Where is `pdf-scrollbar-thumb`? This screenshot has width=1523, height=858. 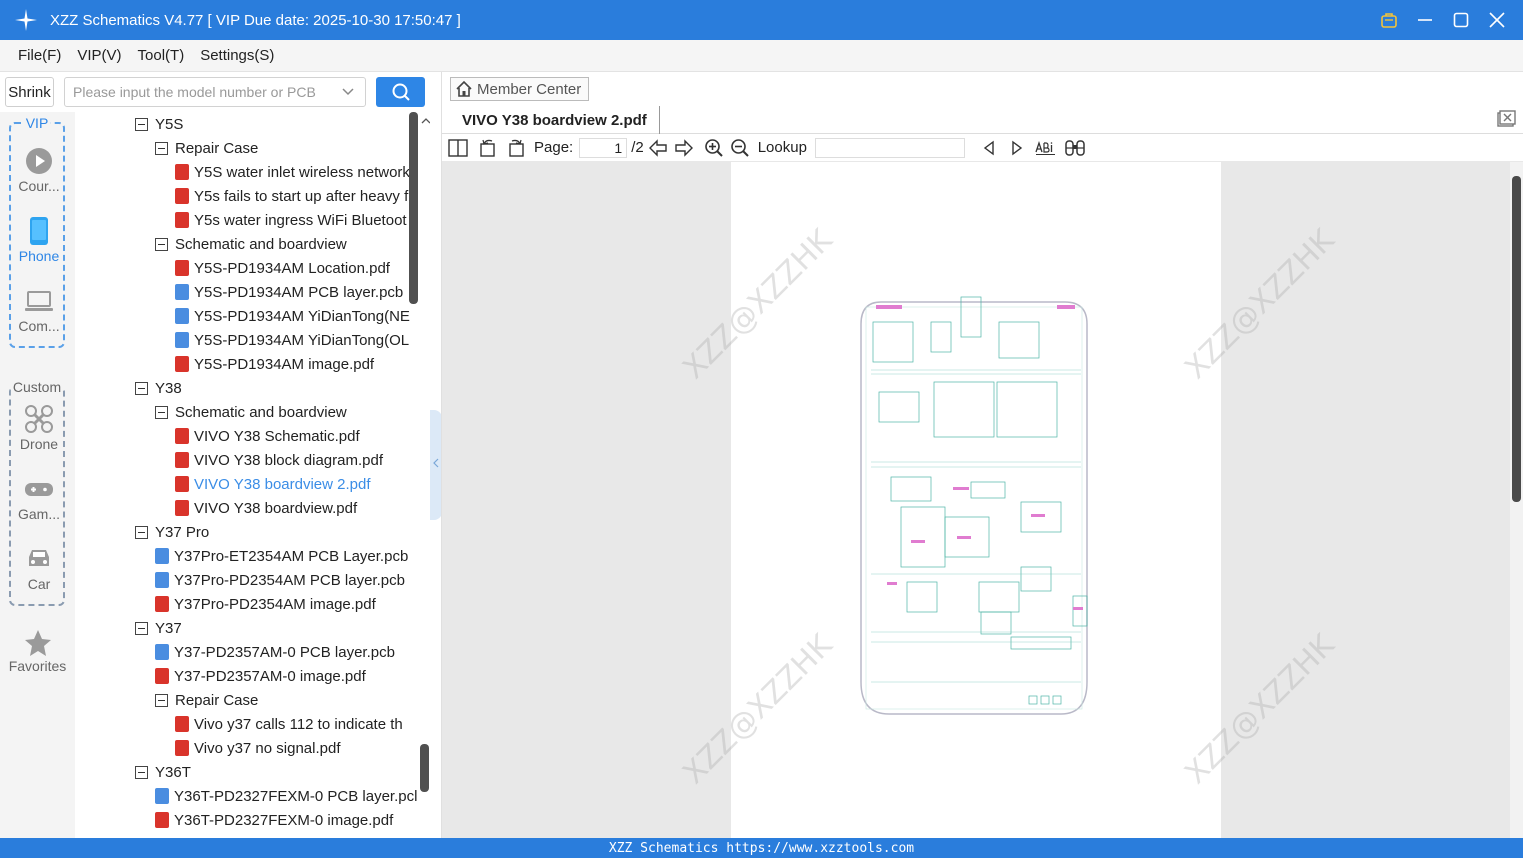
pdf-scrollbar-thumb is located at coordinates (1516, 339).